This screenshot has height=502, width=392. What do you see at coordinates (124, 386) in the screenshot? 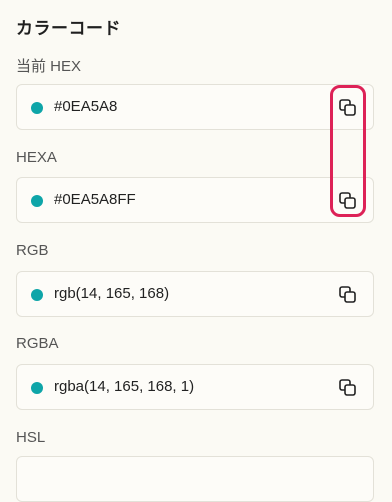
I see `rgba-value: rgba(14, 165, 168, 1)` at bounding box center [124, 386].